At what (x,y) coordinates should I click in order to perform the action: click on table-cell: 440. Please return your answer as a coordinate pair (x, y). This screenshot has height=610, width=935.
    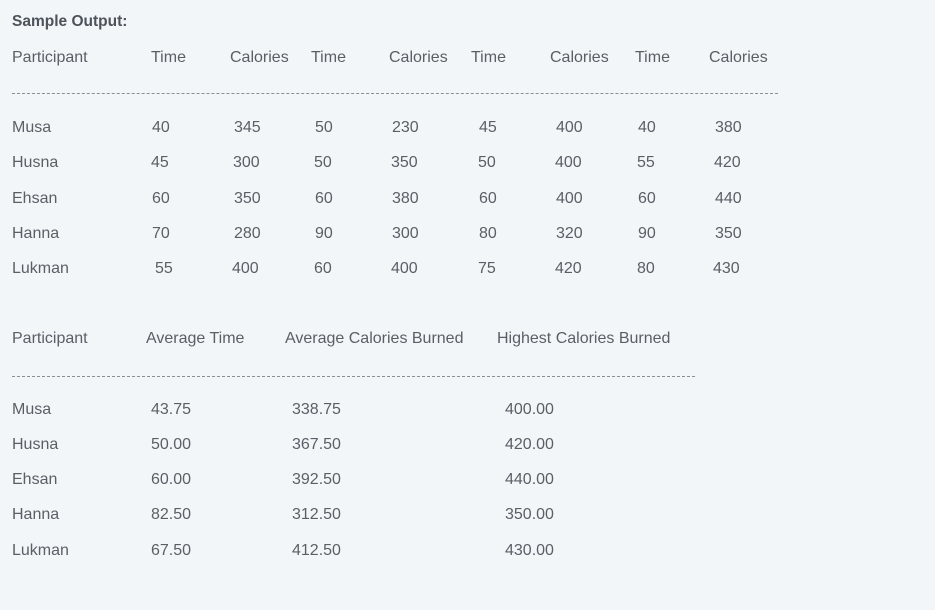
    Looking at the image, I should click on (728, 198).